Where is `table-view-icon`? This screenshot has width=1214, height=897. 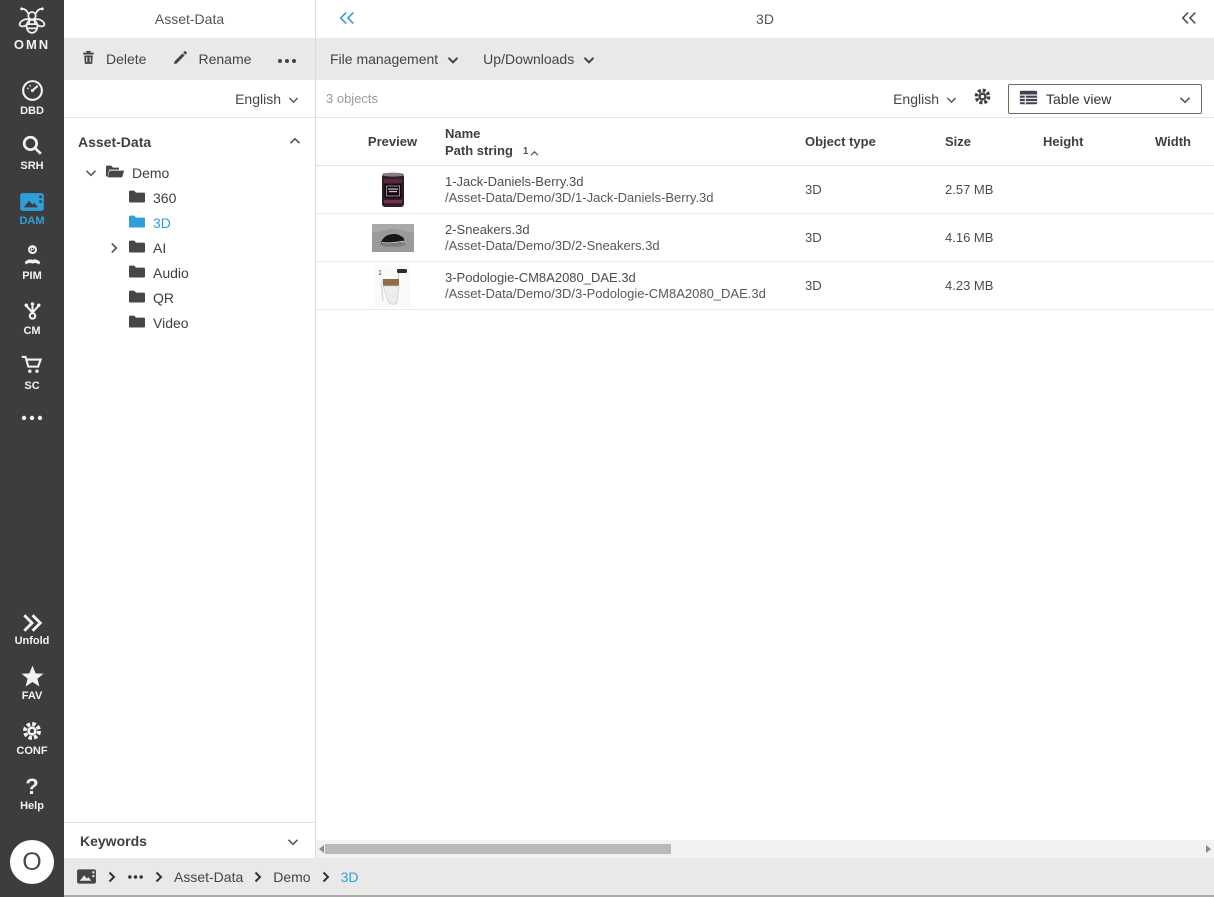 table-view-icon is located at coordinates (1028, 99).